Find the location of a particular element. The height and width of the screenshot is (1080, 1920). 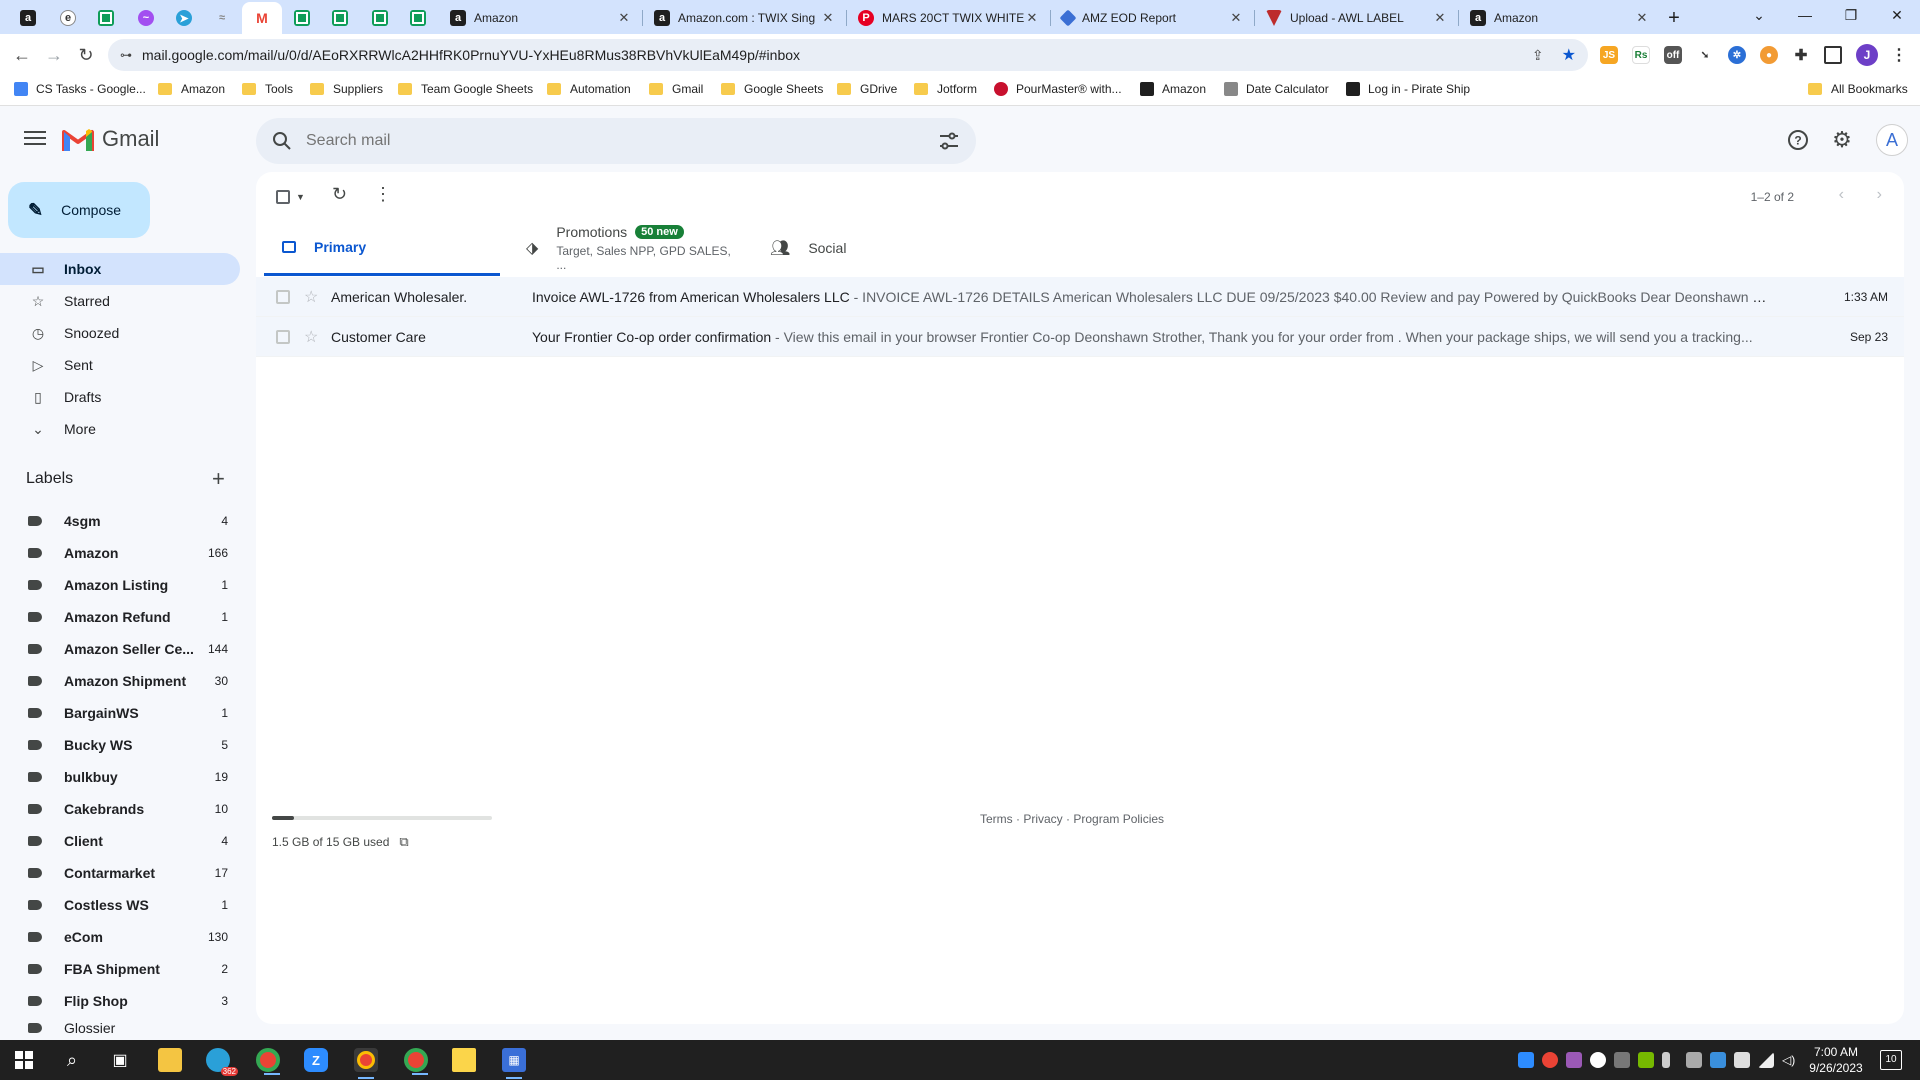

sidebar-label: 4sgm 4 is located at coordinates (120, 521).